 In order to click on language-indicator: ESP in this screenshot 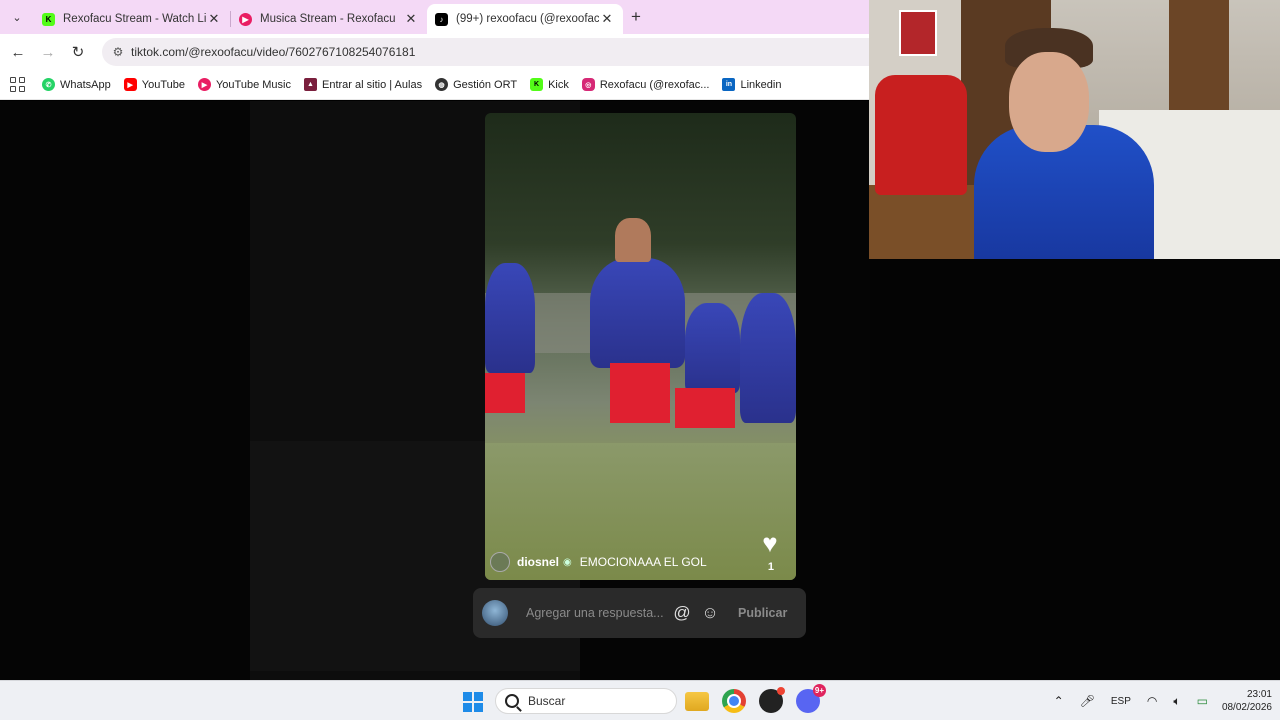, I will do `click(1121, 701)`.